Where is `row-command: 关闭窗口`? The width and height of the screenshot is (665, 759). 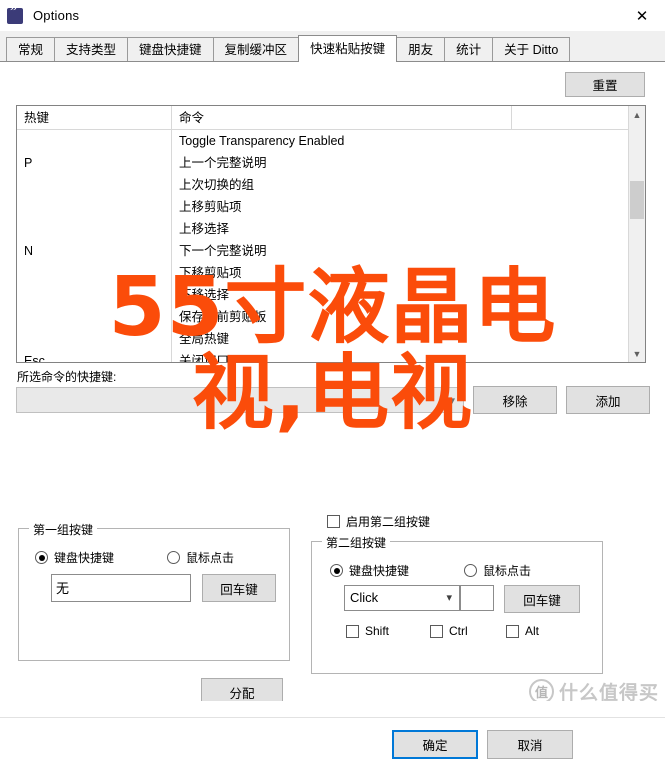 row-command: 关闭窗口 is located at coordinates (204, 358).